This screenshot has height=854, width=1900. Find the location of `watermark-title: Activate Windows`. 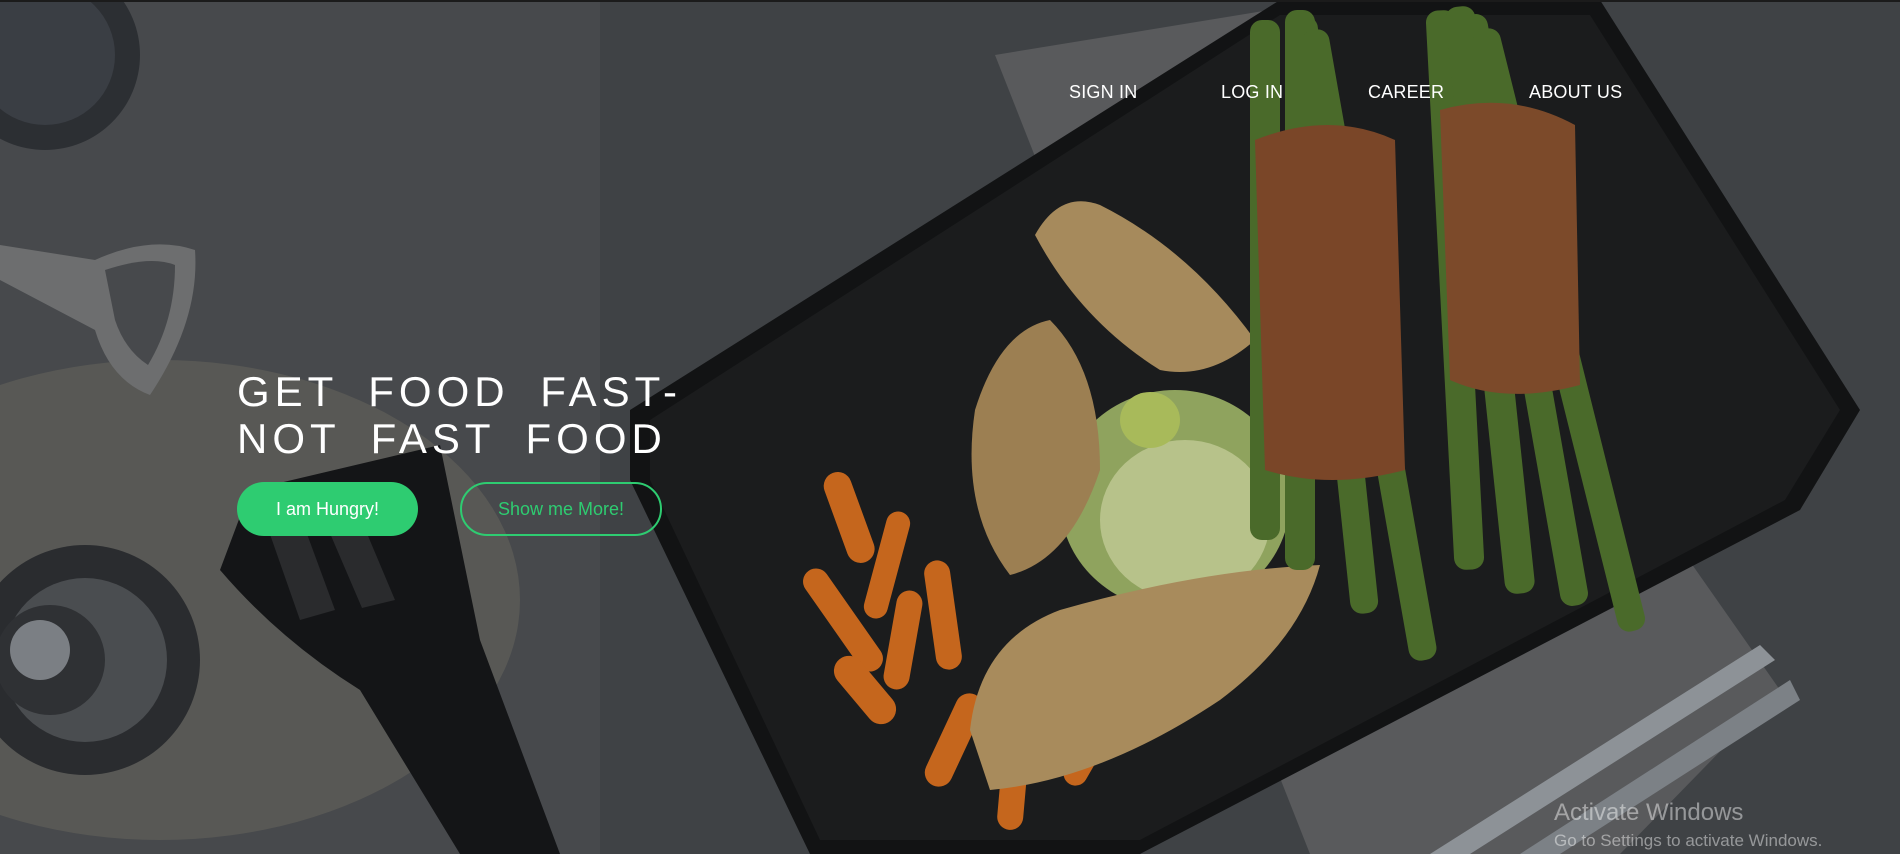

watermark-title: Activate Windows is located at coordinates (1649, 812).